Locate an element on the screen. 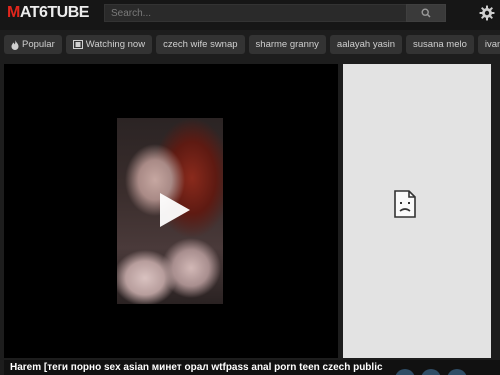 Image resolution: width=500 pixels, height=375 pixels. tag-item: susana melo is located at coordinates (440, 44).